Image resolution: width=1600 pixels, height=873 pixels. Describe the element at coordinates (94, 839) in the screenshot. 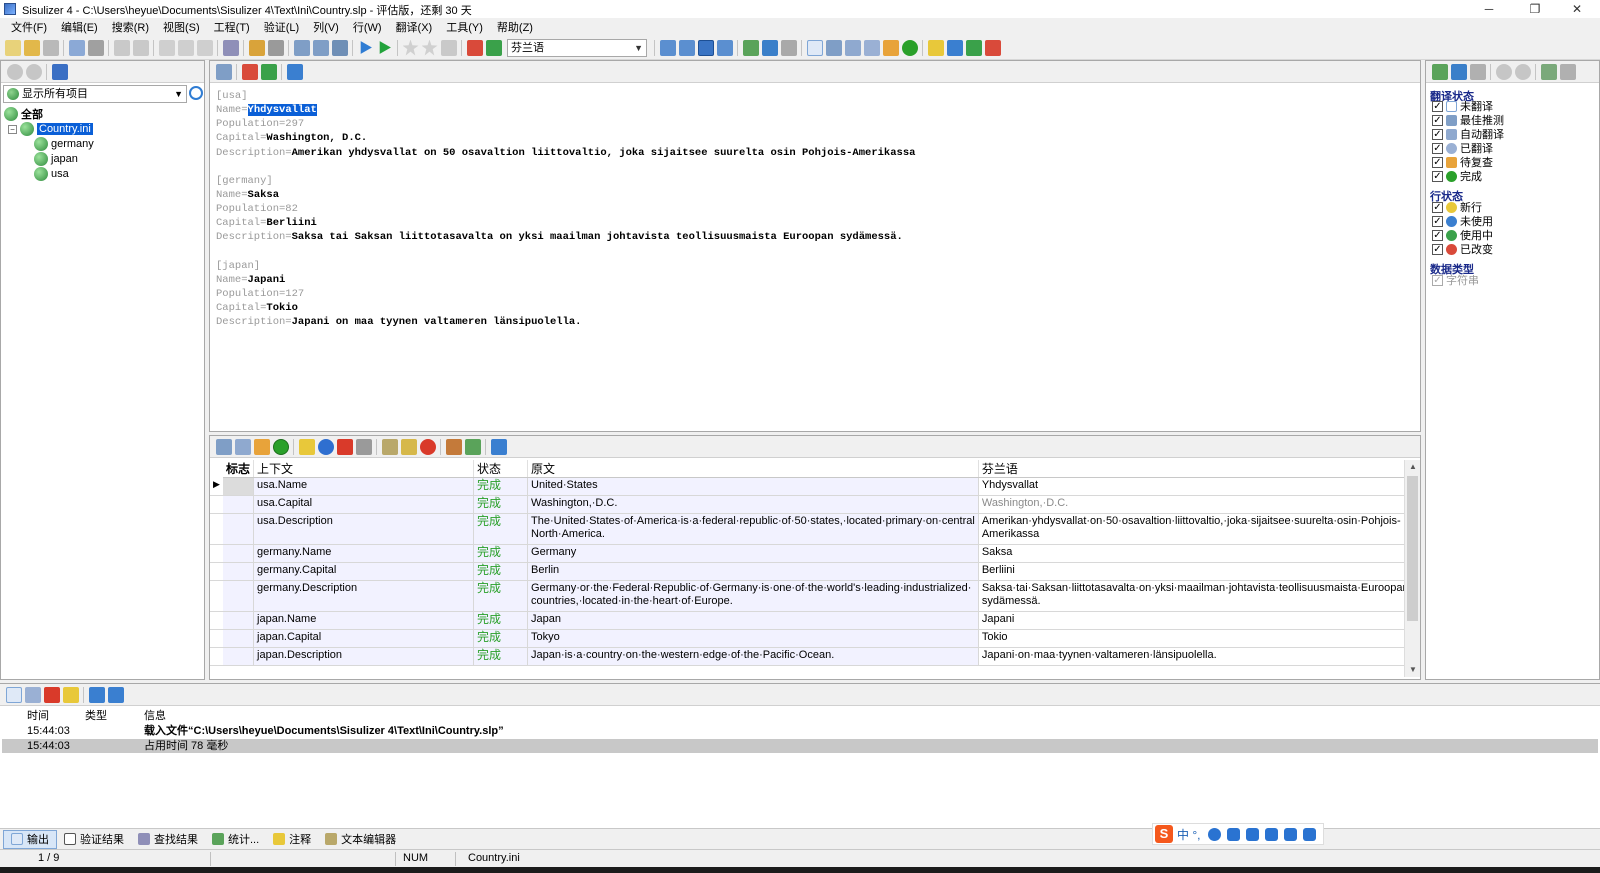

I see `tab-validation-results: 验证结果` at that location.